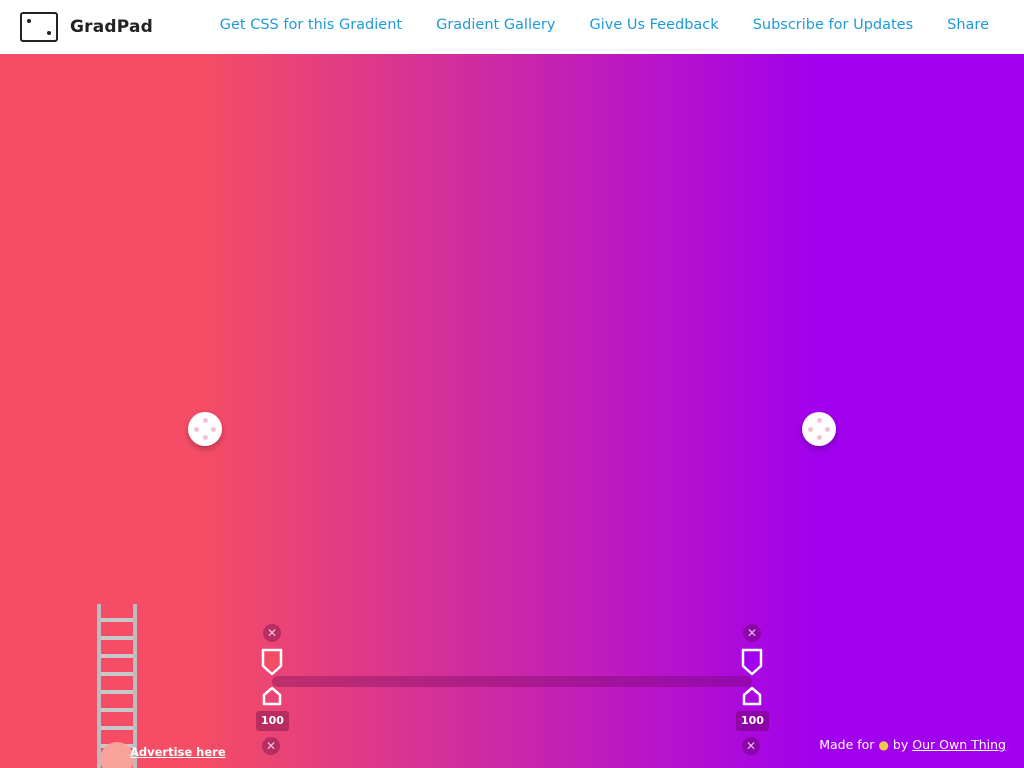 This screenshot has height=768, width=1024. What do you see at coordinates (833, 25) in the screenshot?
I see `nav-subscribe: Subscribe for Updates` at bounding box center [833, 25].